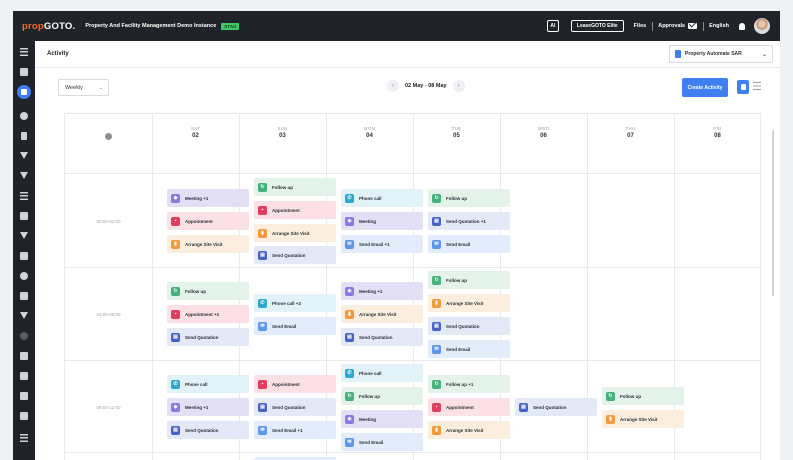 Image resolution: width=793 pixels, height=460 pixels. I want to click on filter-icon, so click(24, 155).